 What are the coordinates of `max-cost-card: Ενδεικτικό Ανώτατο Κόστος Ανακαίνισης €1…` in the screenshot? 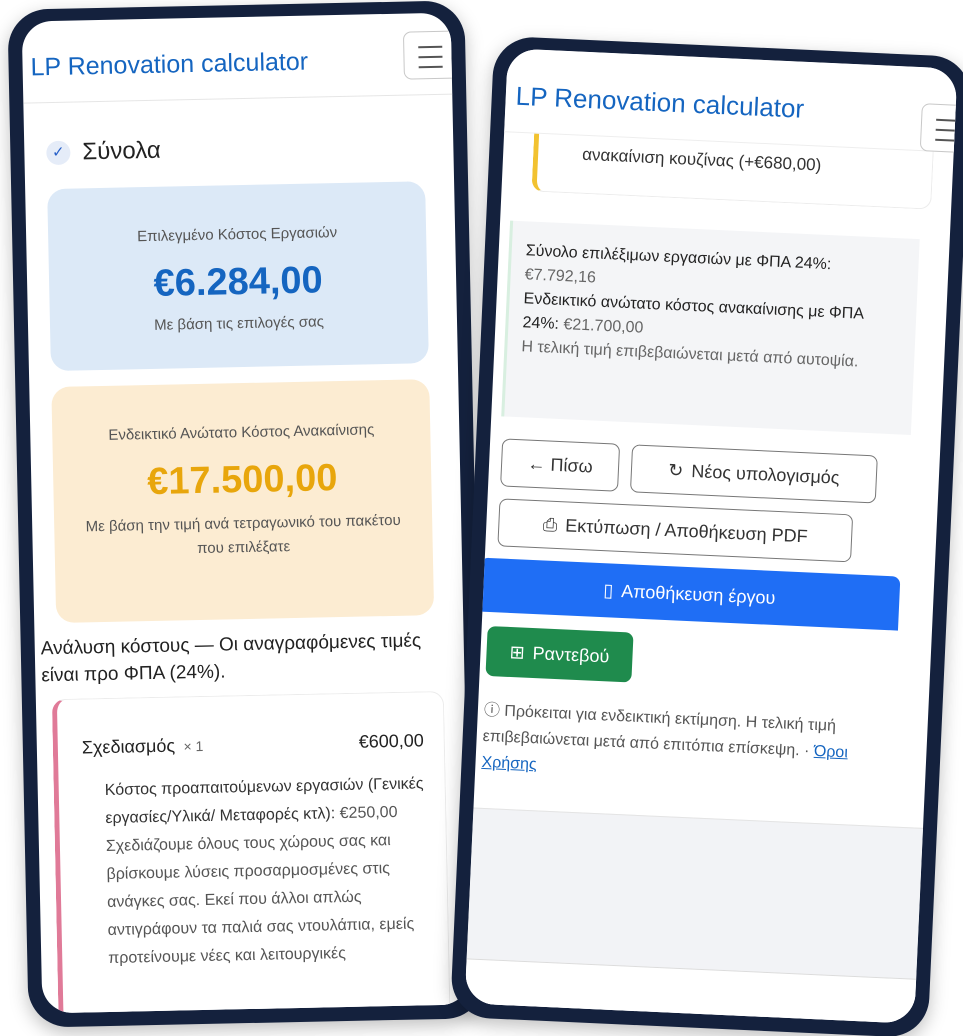 It's located at (243, 501).